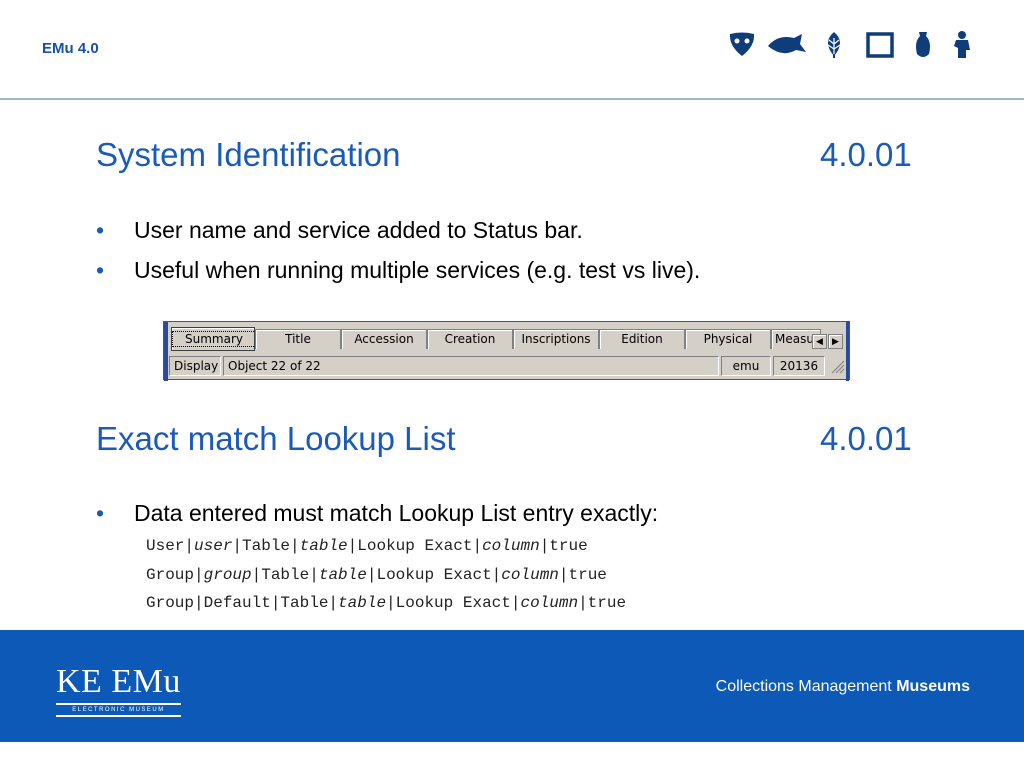 Image resolution: width=1024 pixels, height=768 pixels. I want to click on scroll-left-icon: ◀, so click(819, 341).